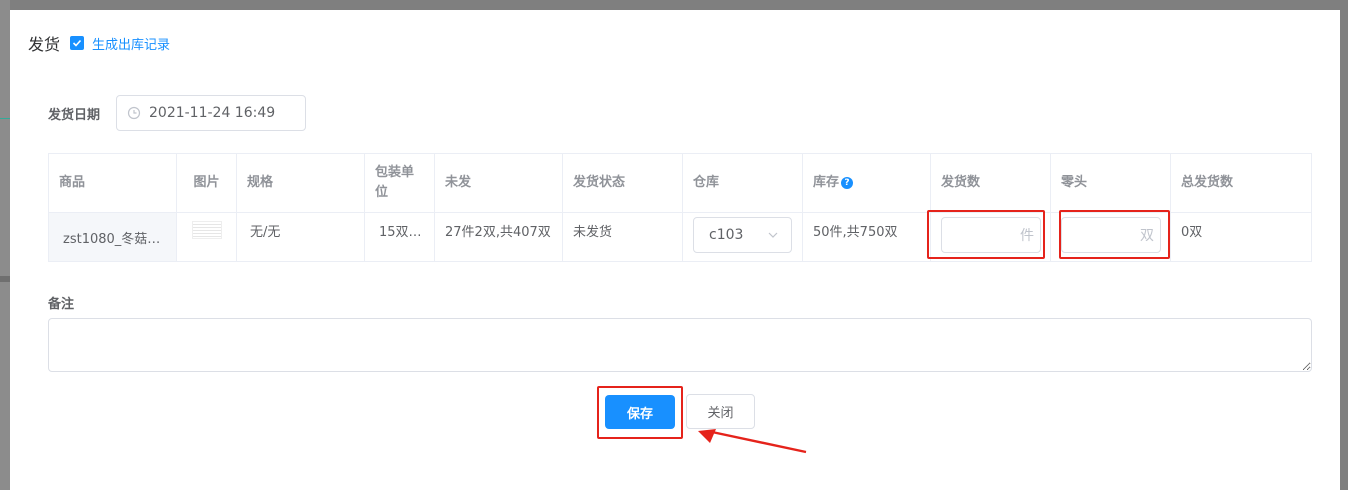 The width and height of the screenshot is (1348, 490). I want to click on arrow-annotation-icon, so click(752, 441).